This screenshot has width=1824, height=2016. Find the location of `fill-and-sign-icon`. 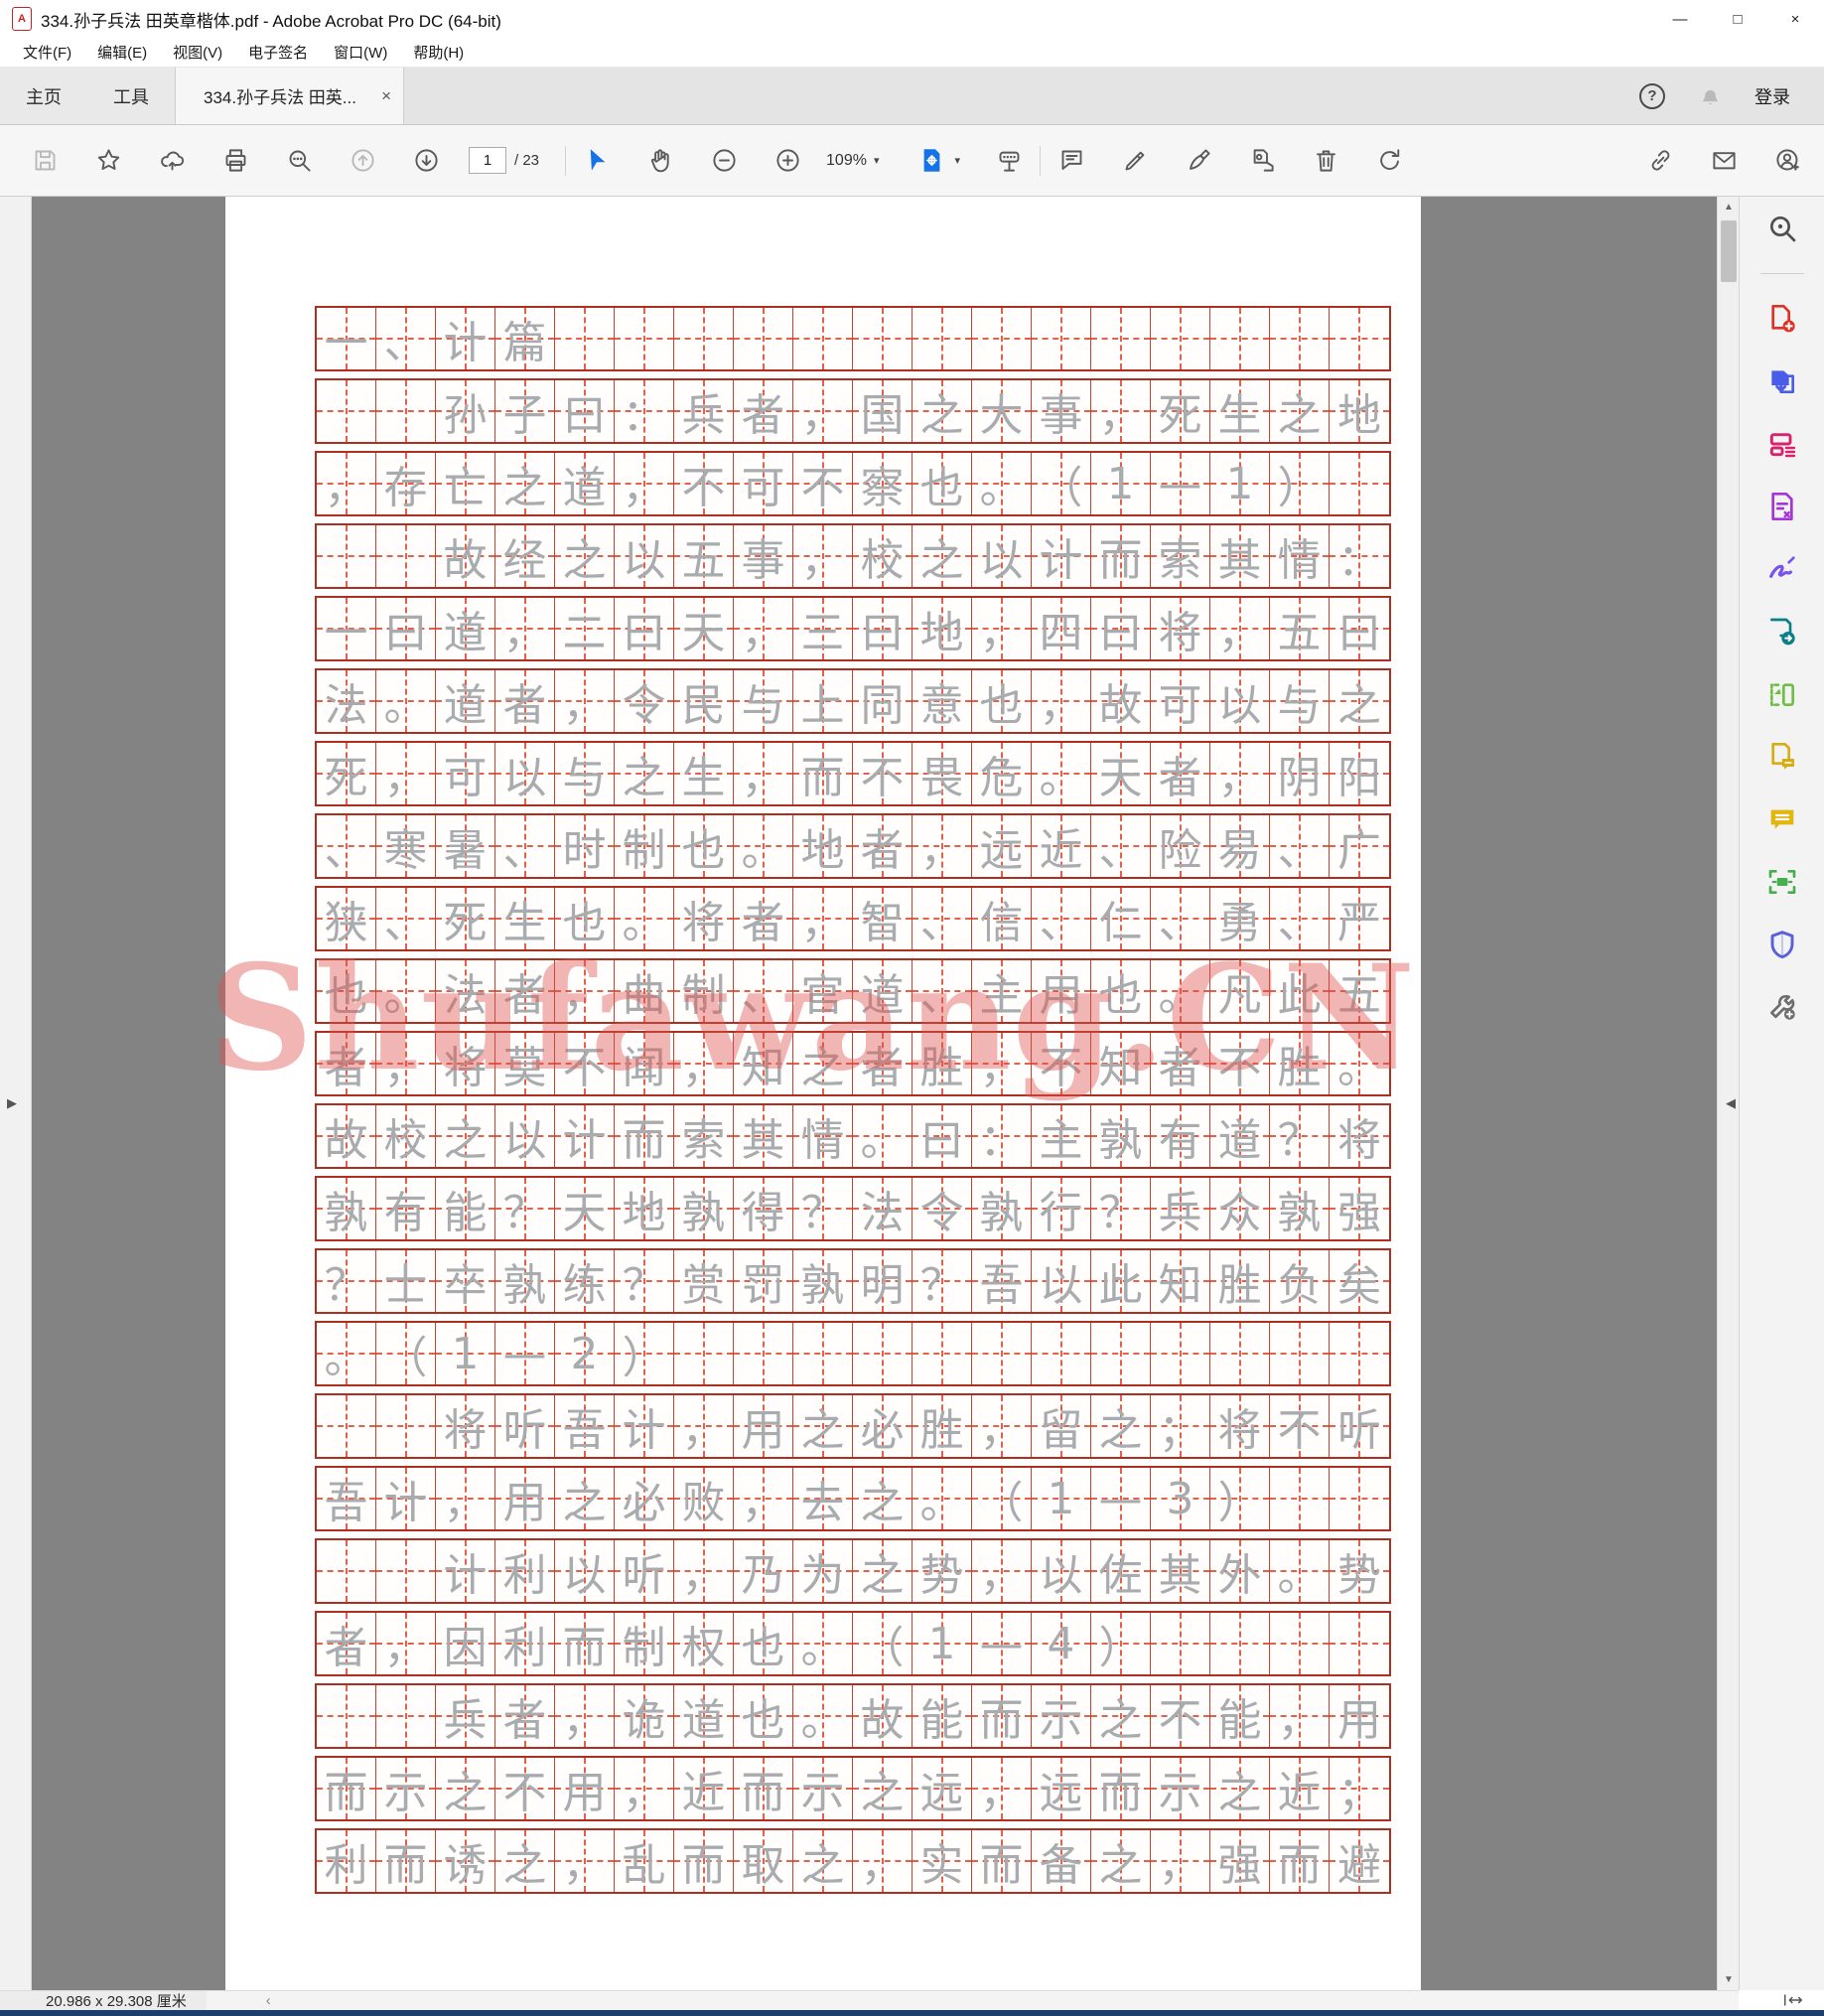

fill-and-sign-icon is located at coordinates (1782, 569).